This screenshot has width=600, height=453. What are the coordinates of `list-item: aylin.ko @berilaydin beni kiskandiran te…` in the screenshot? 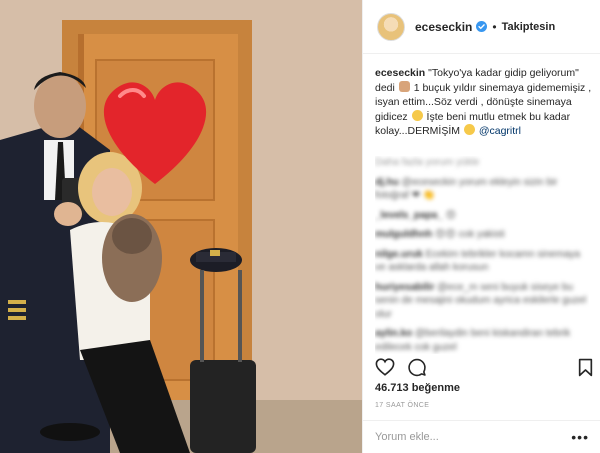 It's located at (482, 340).